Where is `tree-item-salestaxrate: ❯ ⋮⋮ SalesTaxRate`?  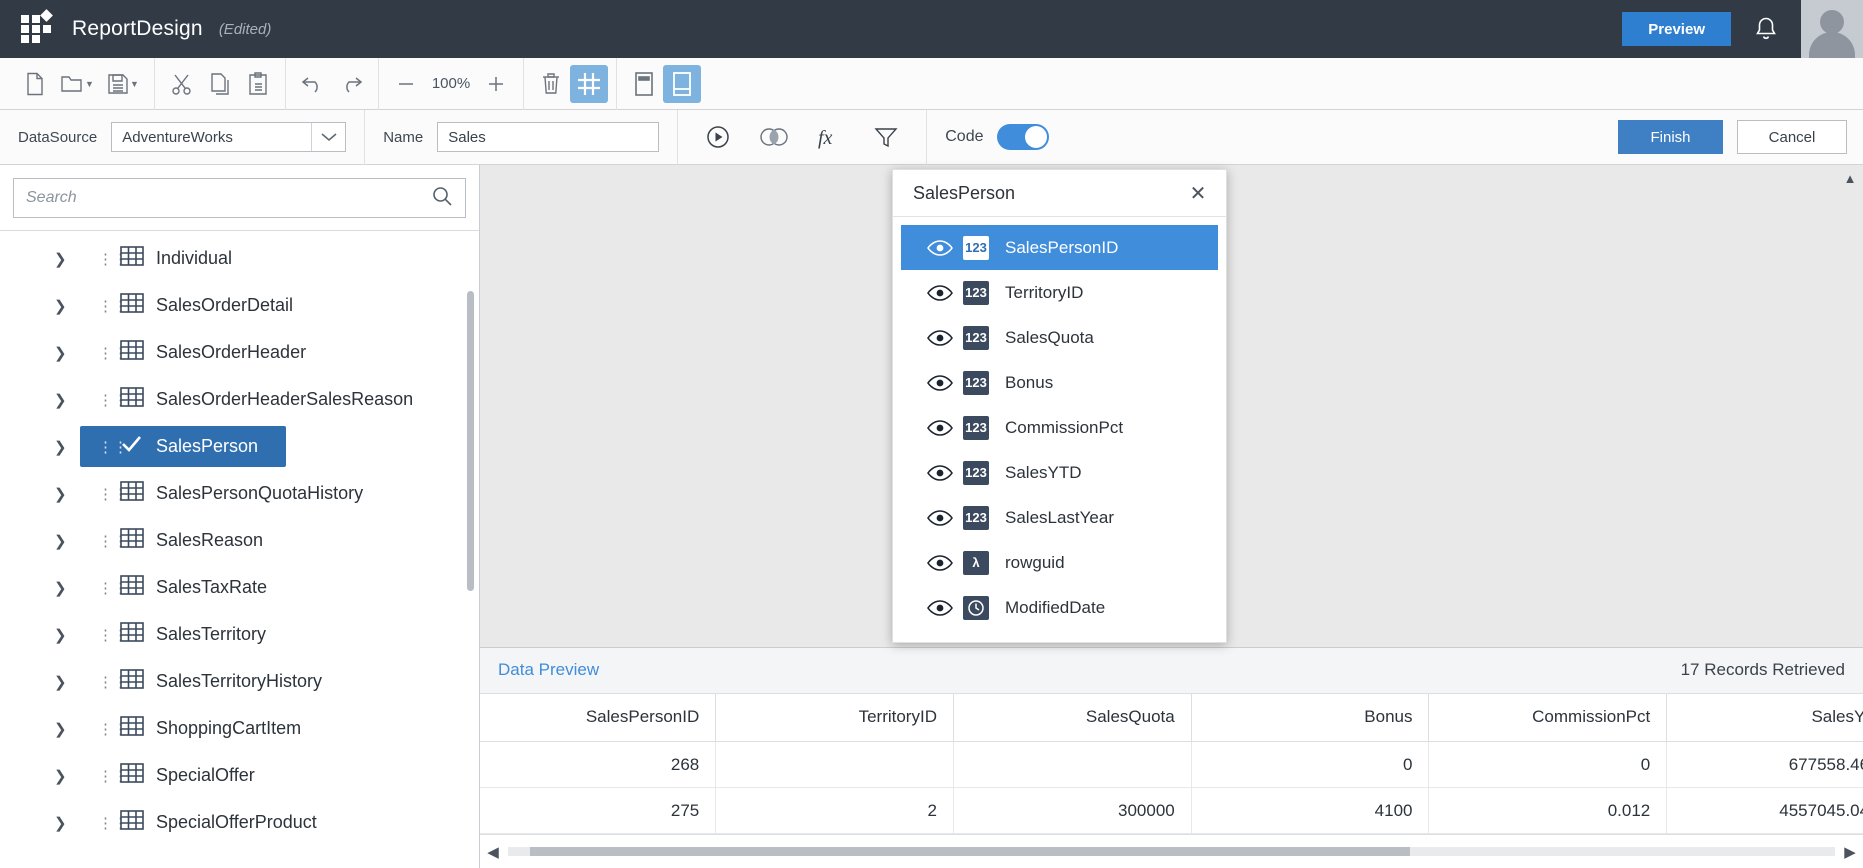 tree-item-salestaxrate: ❯ ⋮⋮ SalesTaxRate is located at coordinates (239, 587).